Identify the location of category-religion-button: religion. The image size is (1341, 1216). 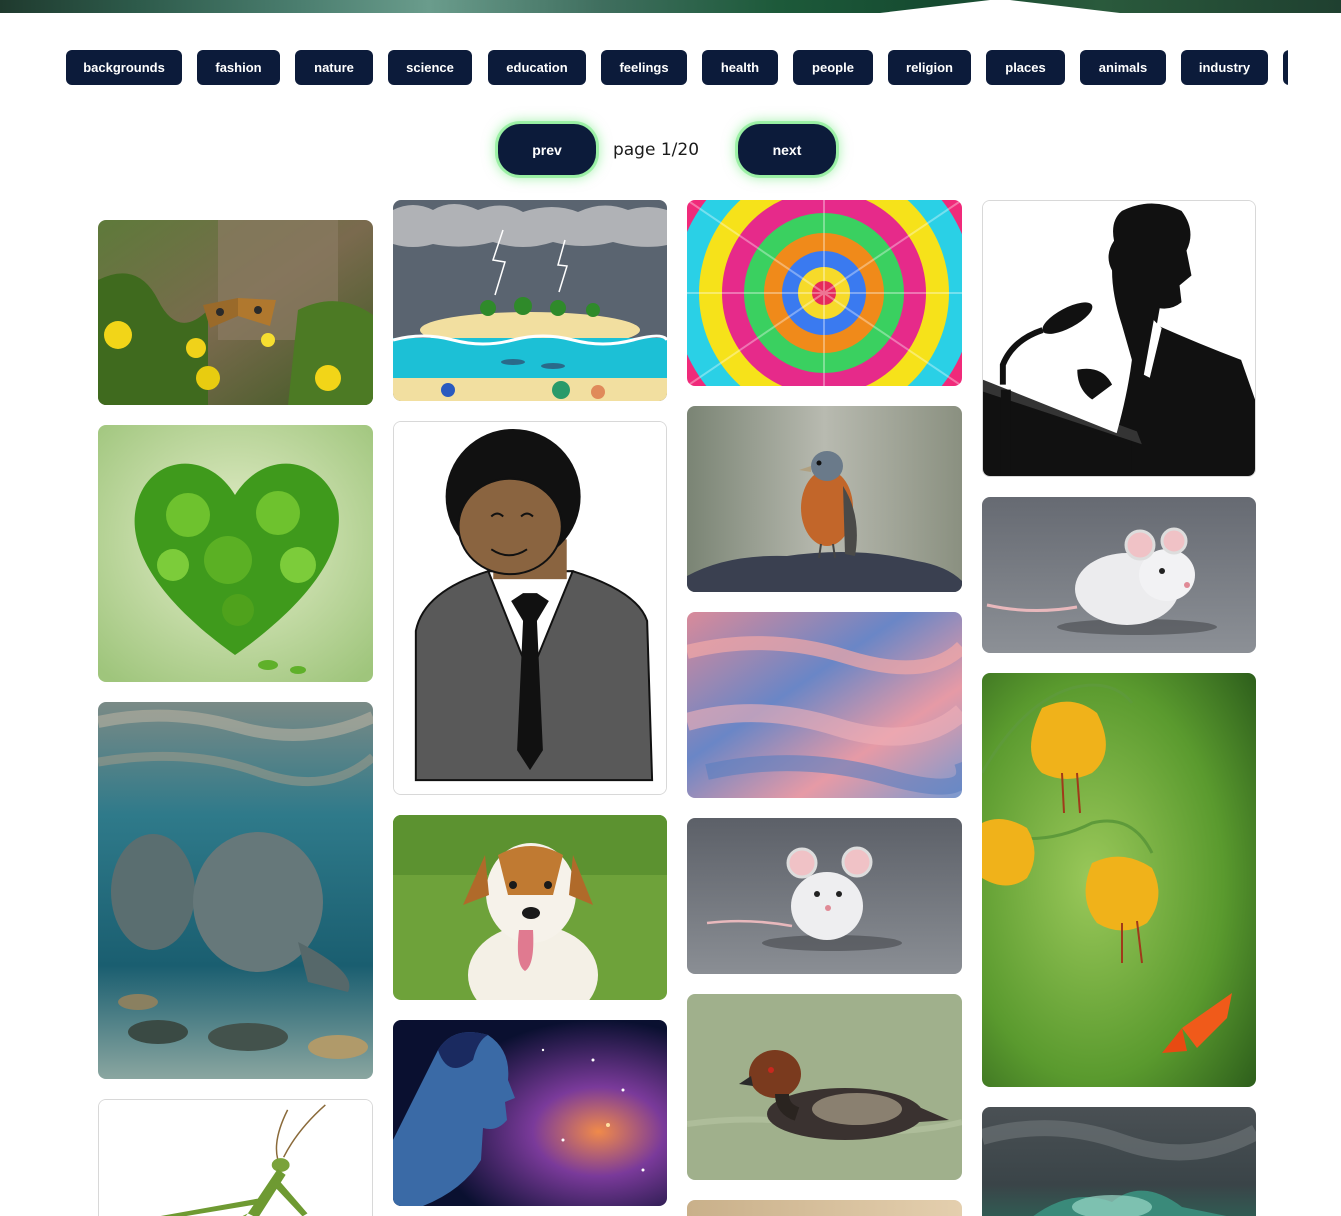
(929, 67).